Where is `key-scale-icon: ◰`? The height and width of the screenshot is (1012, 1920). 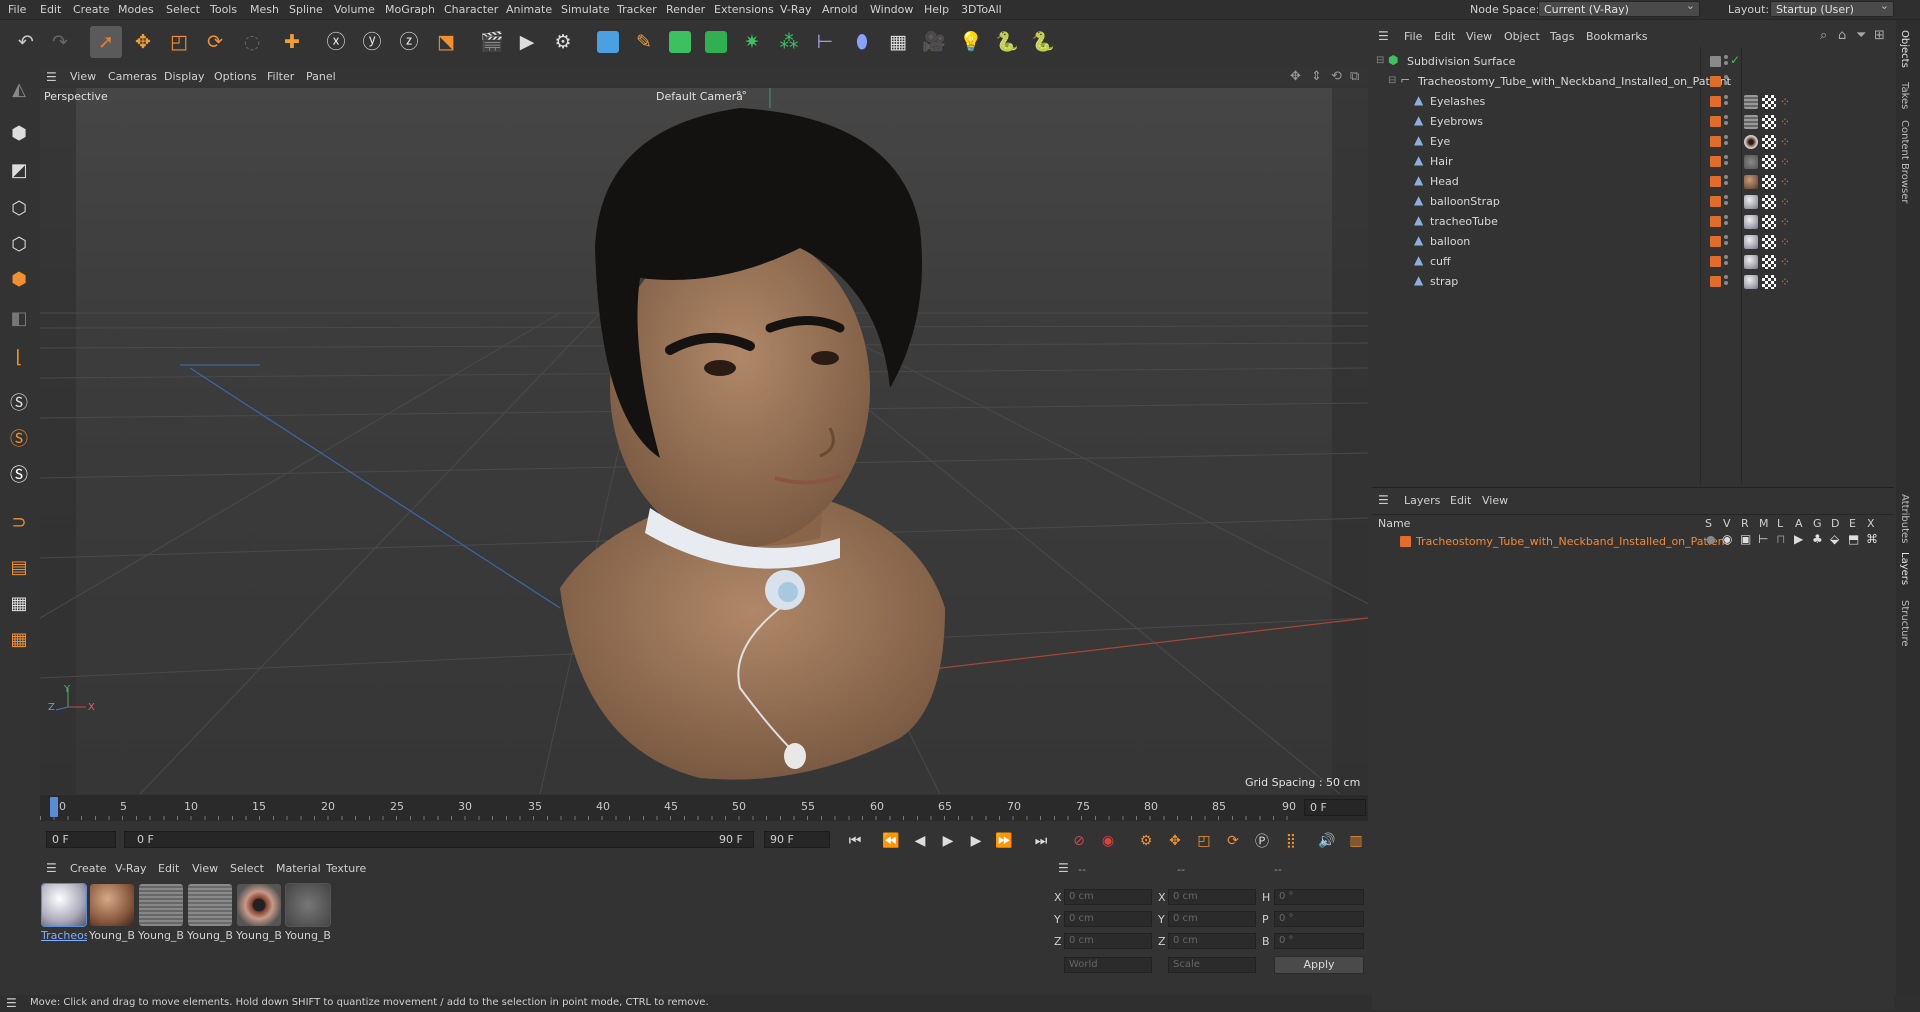
key-scale-icon: ◰ is located at coordinates (1204, 841).